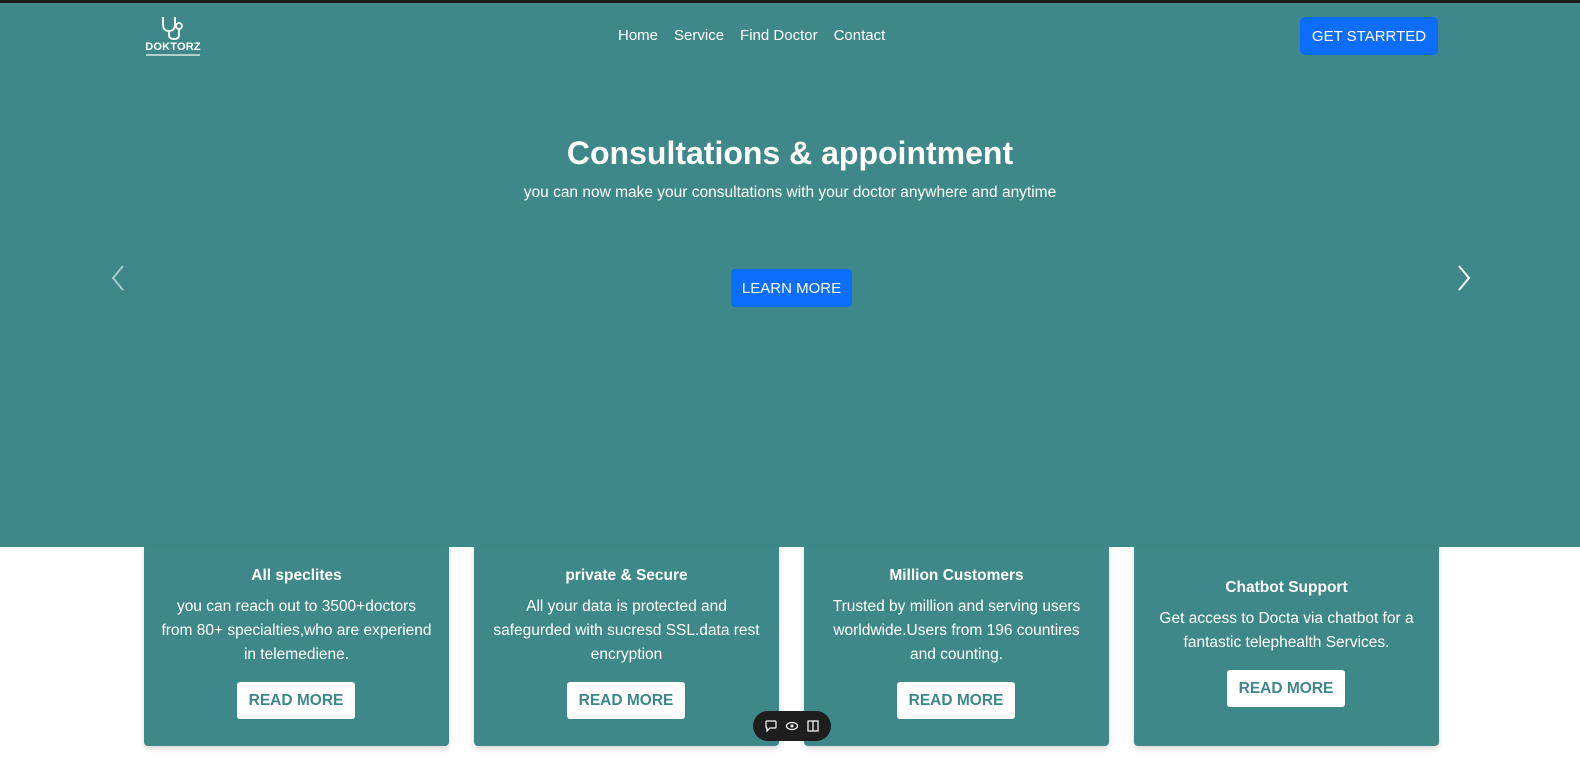  What do you see at coordinates (173, 47) in the screenshot?
I see `brand-name: DOKTORZ` at bounding box center [173, 47].